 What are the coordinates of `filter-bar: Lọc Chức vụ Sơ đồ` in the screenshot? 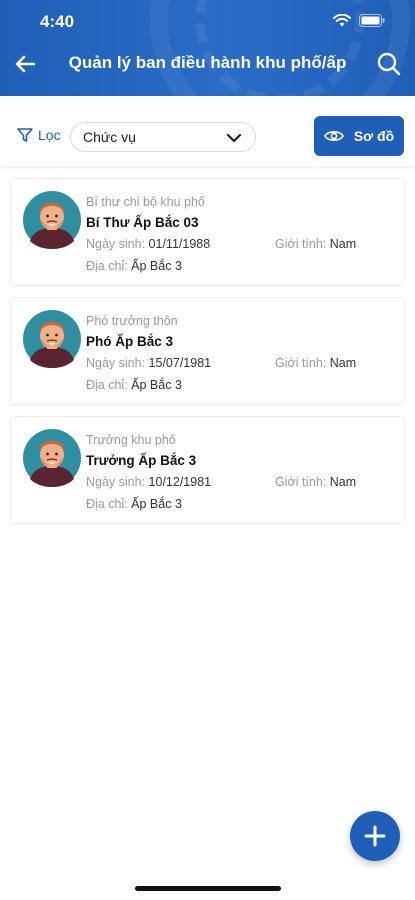 It's located at (207, 131).